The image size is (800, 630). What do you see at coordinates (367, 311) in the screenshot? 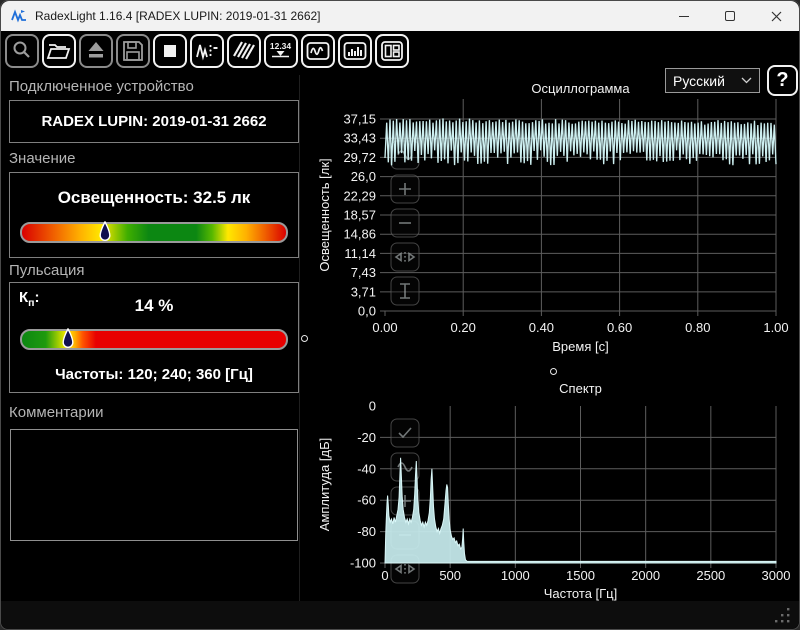
I see `axis-tick-label: 0,0` at bounding box center [367, 311].